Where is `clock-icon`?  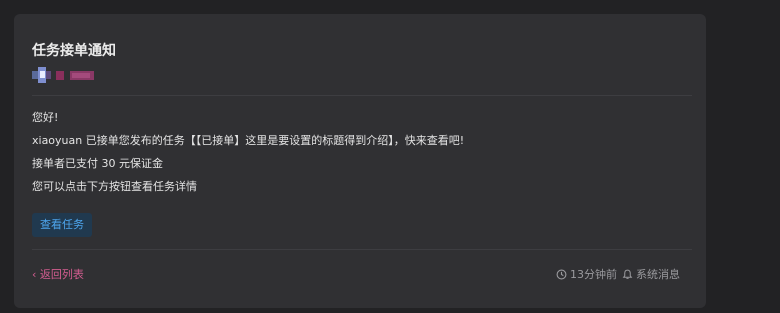
clock-icon is located at coordinates (561, 274).